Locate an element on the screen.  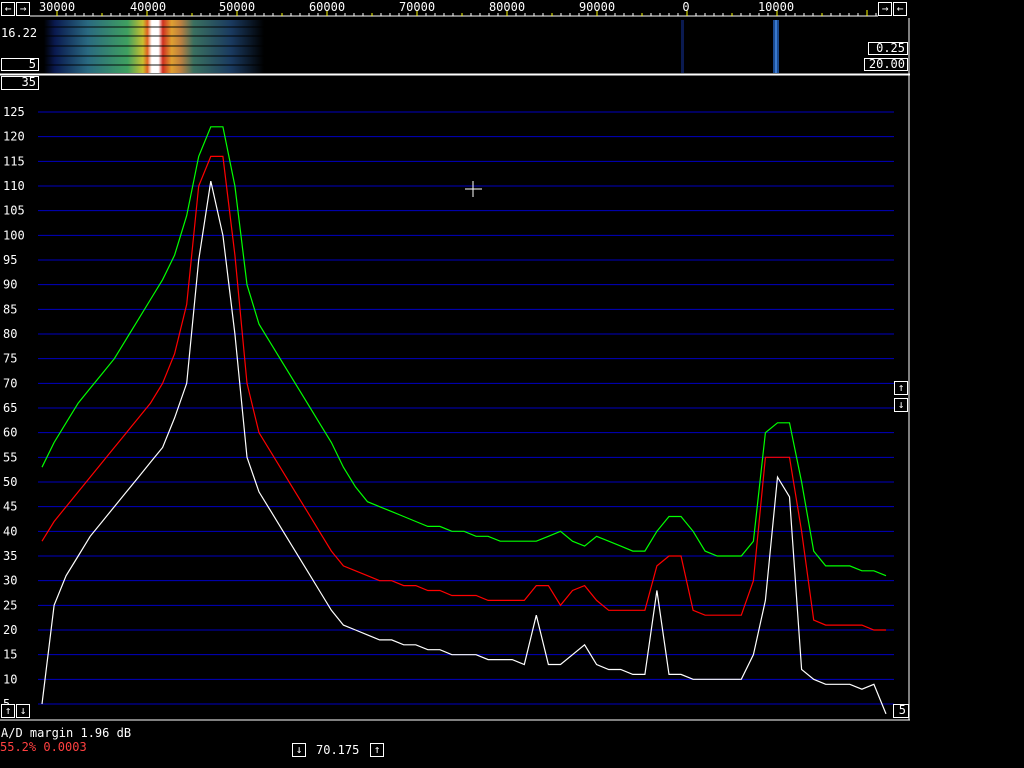
y-tick-label-15: 15 is located at coordinates (10, 655).